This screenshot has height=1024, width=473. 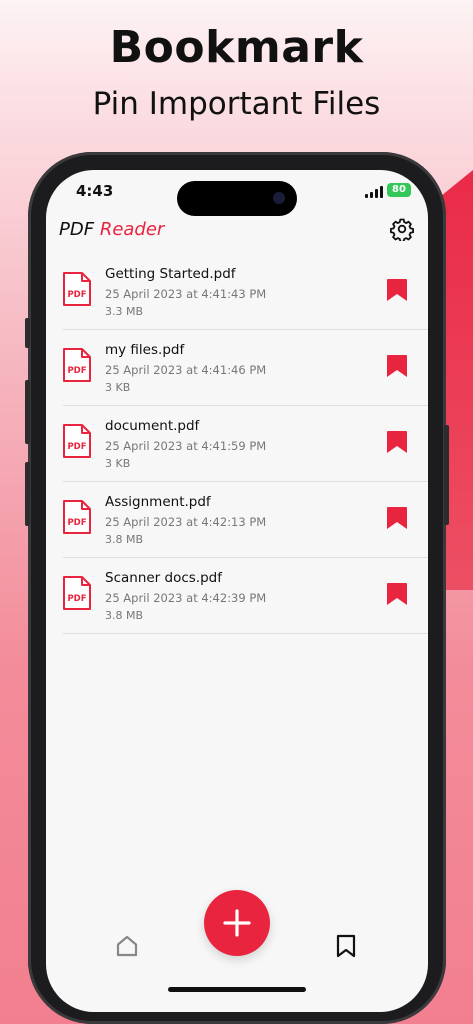 I want to click on file-date: 25 April 2023 at 4:42:13 PM, so click(x=186, y=522).